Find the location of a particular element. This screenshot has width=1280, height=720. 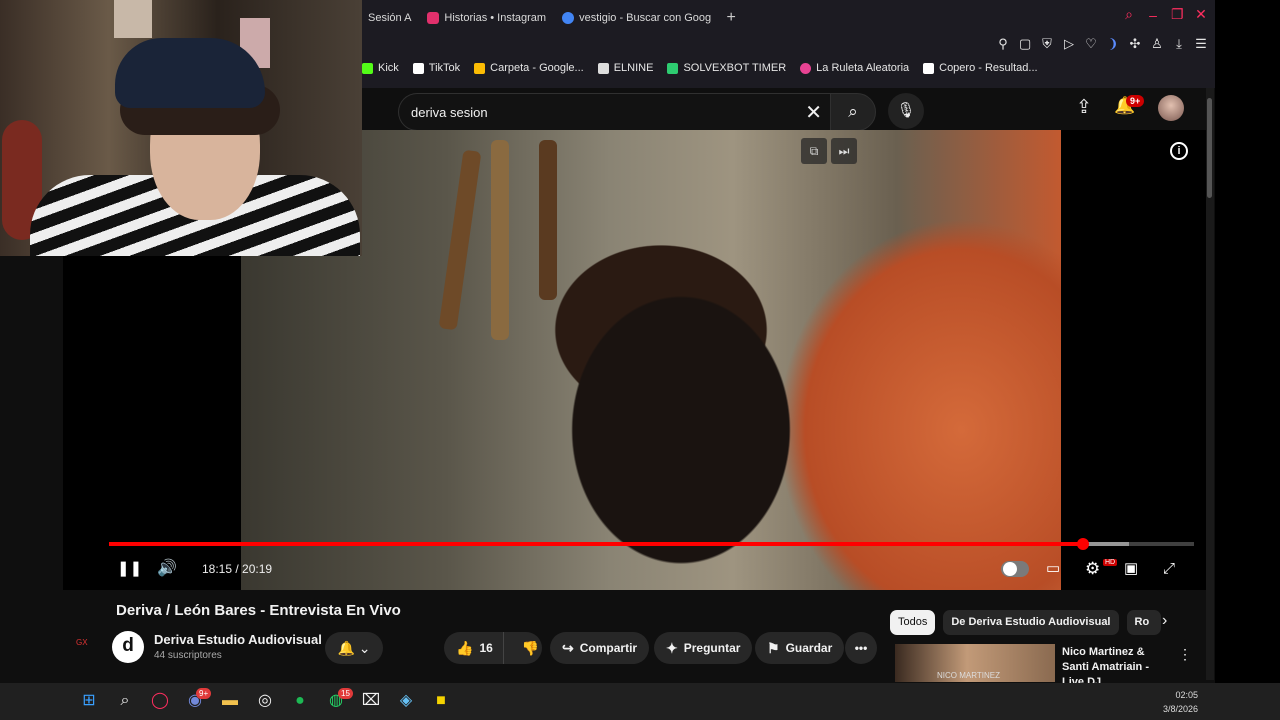

play-icon: ▷ is located at coordinates (1069, 44).